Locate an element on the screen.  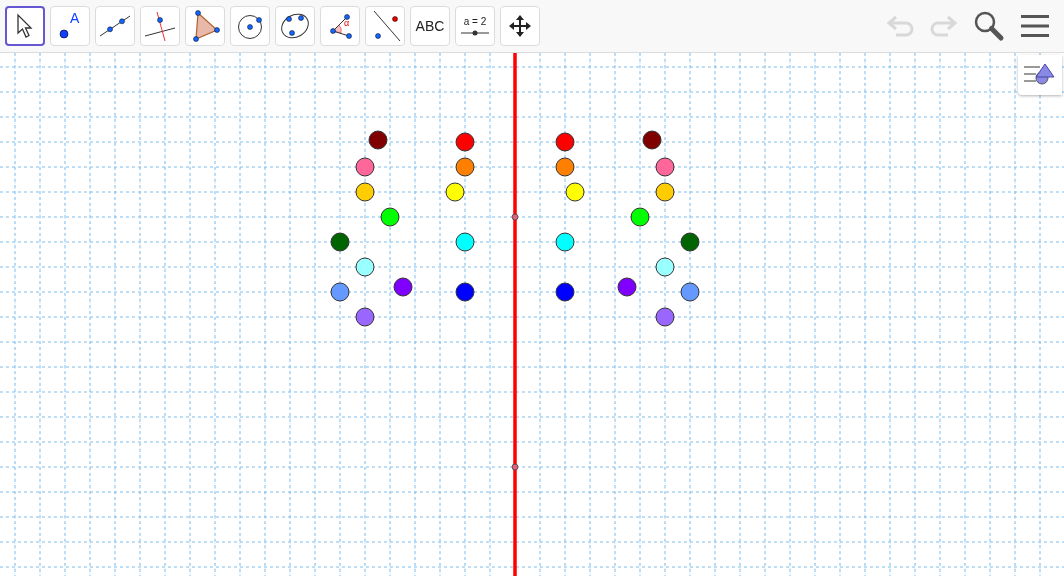
tool-button: a = 2 is located at coordinates (475, 26).